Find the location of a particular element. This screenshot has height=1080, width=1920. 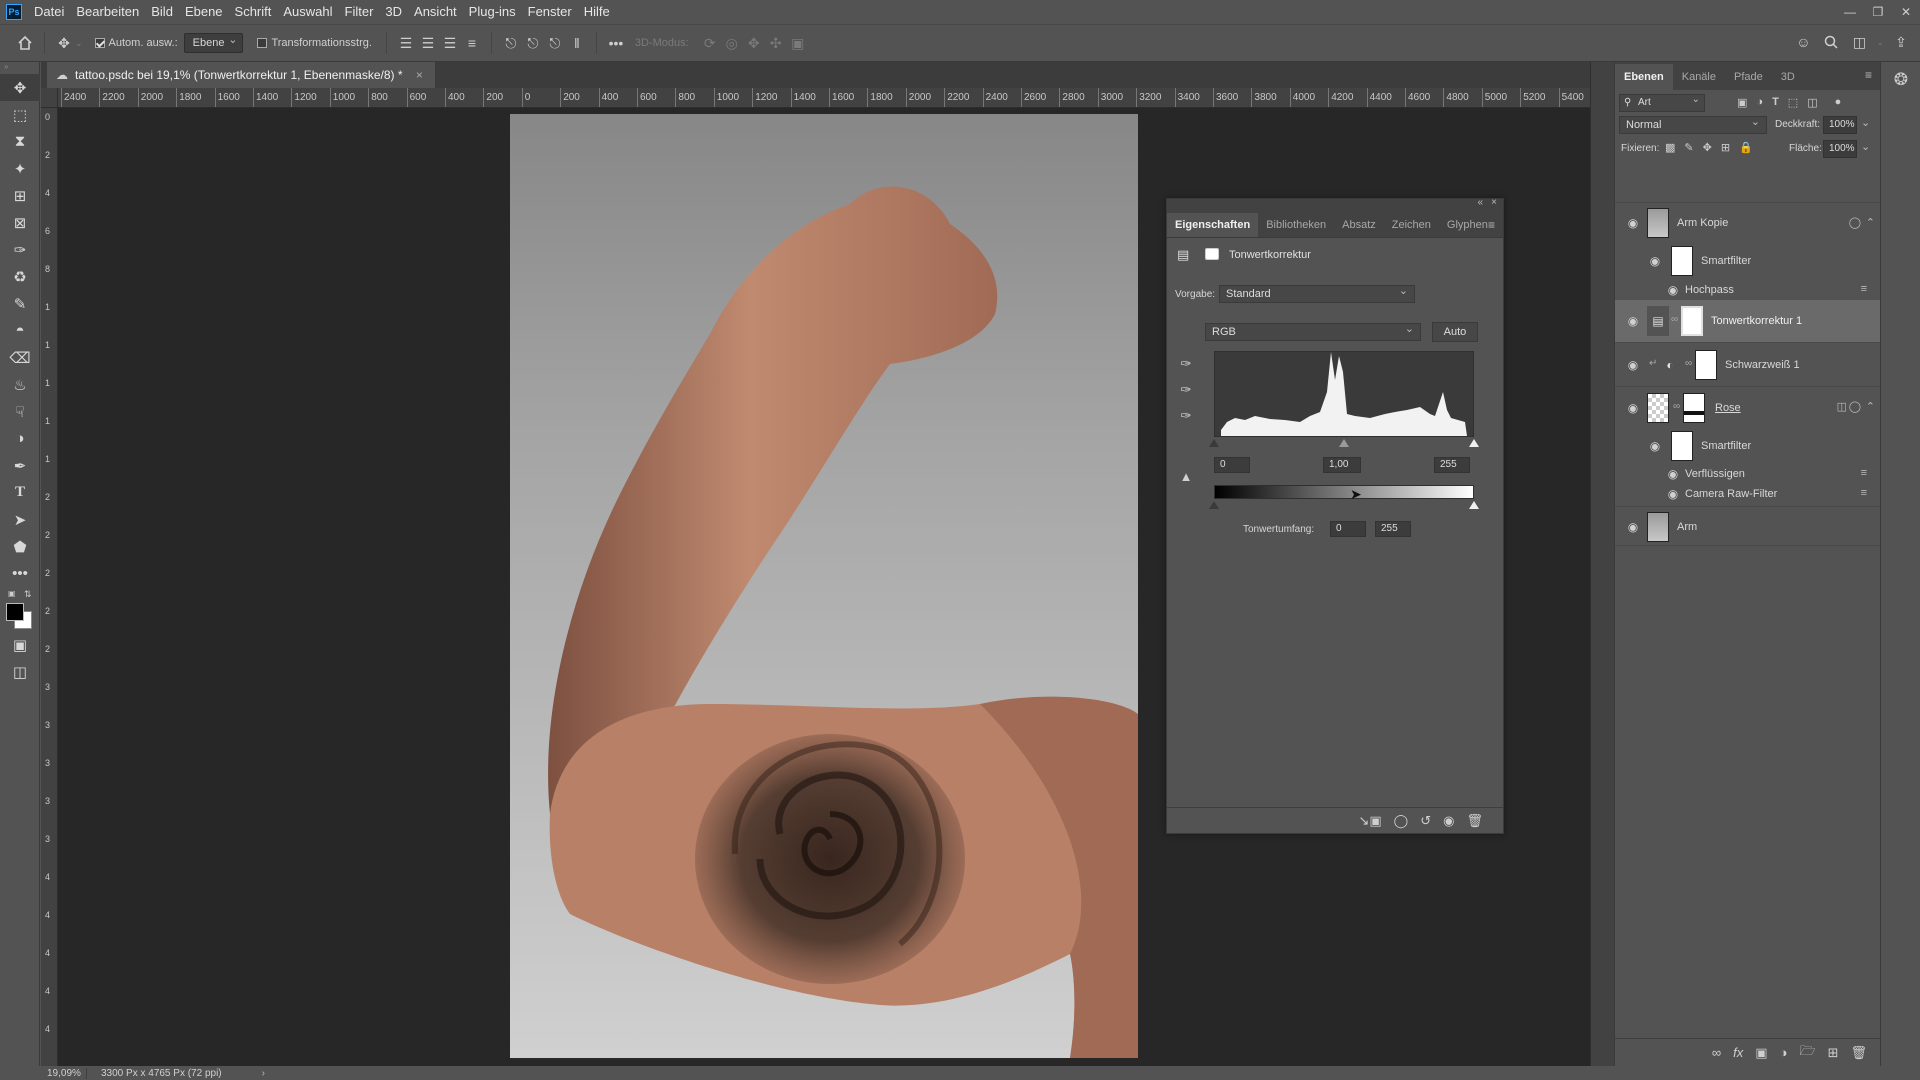

3d-slide-icon: ✣ is located at coordinates (776, 43).